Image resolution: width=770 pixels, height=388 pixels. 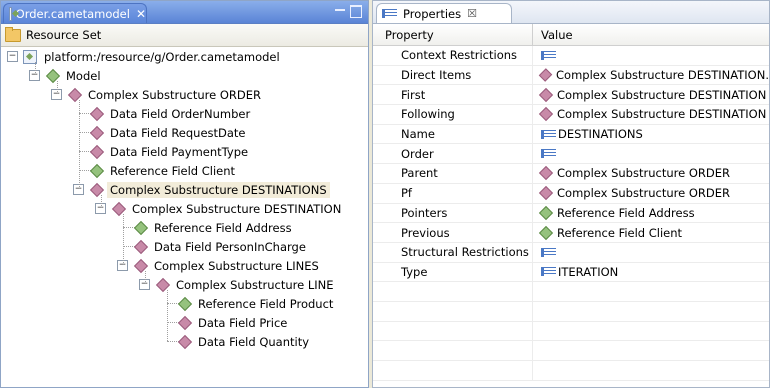 I want to click on tree-item: − Model, so click(x=66, y=75).